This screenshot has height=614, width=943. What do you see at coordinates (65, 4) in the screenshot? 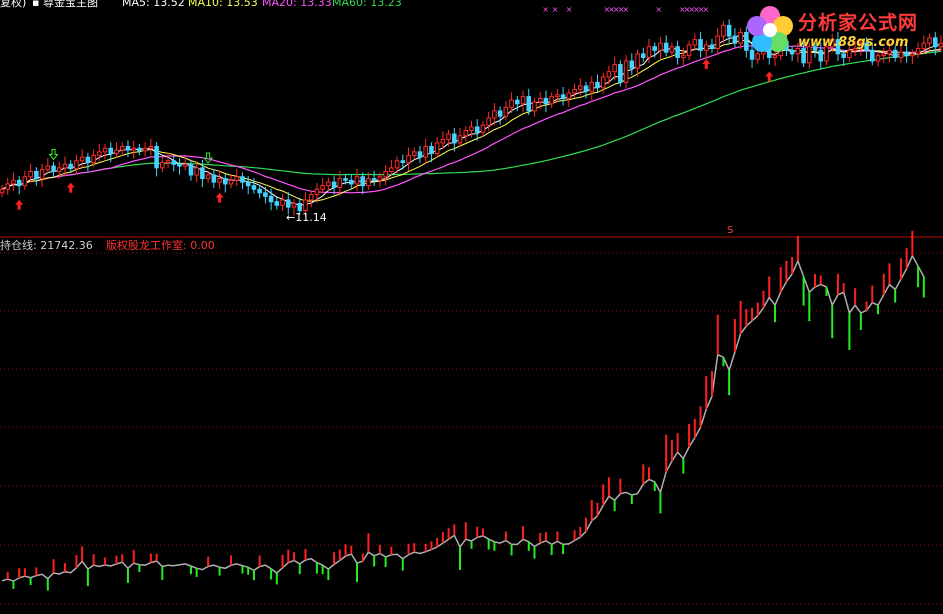
I see `indicator-title: ▪ 尊金宝主图` at bounding box center [65, 4].